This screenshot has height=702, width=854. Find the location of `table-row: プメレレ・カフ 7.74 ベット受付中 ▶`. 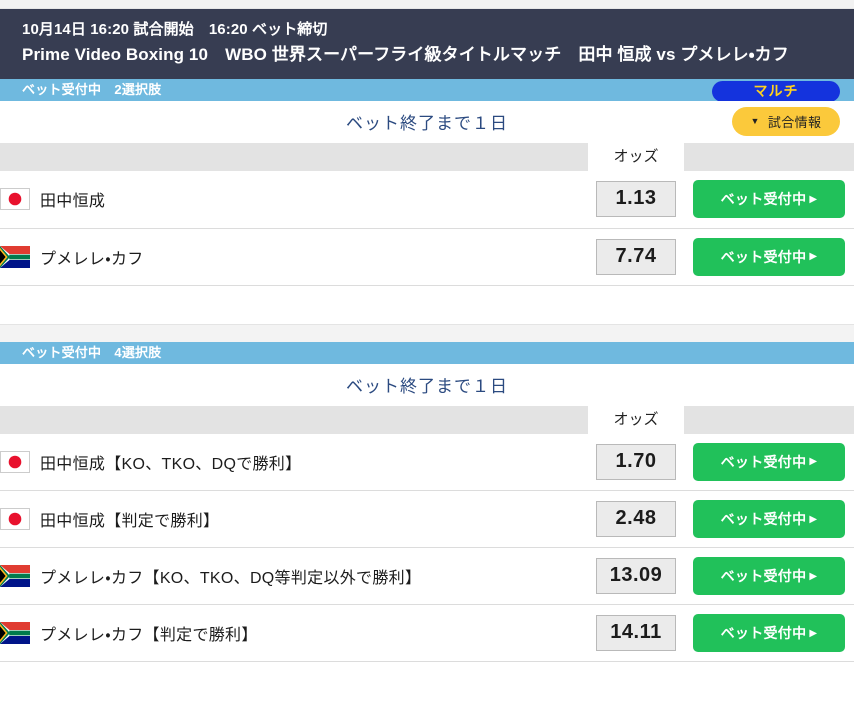

table-row: プメレレ・カフ 7.74 ベット受付中 ▶ is located at coordinates (427, 256).